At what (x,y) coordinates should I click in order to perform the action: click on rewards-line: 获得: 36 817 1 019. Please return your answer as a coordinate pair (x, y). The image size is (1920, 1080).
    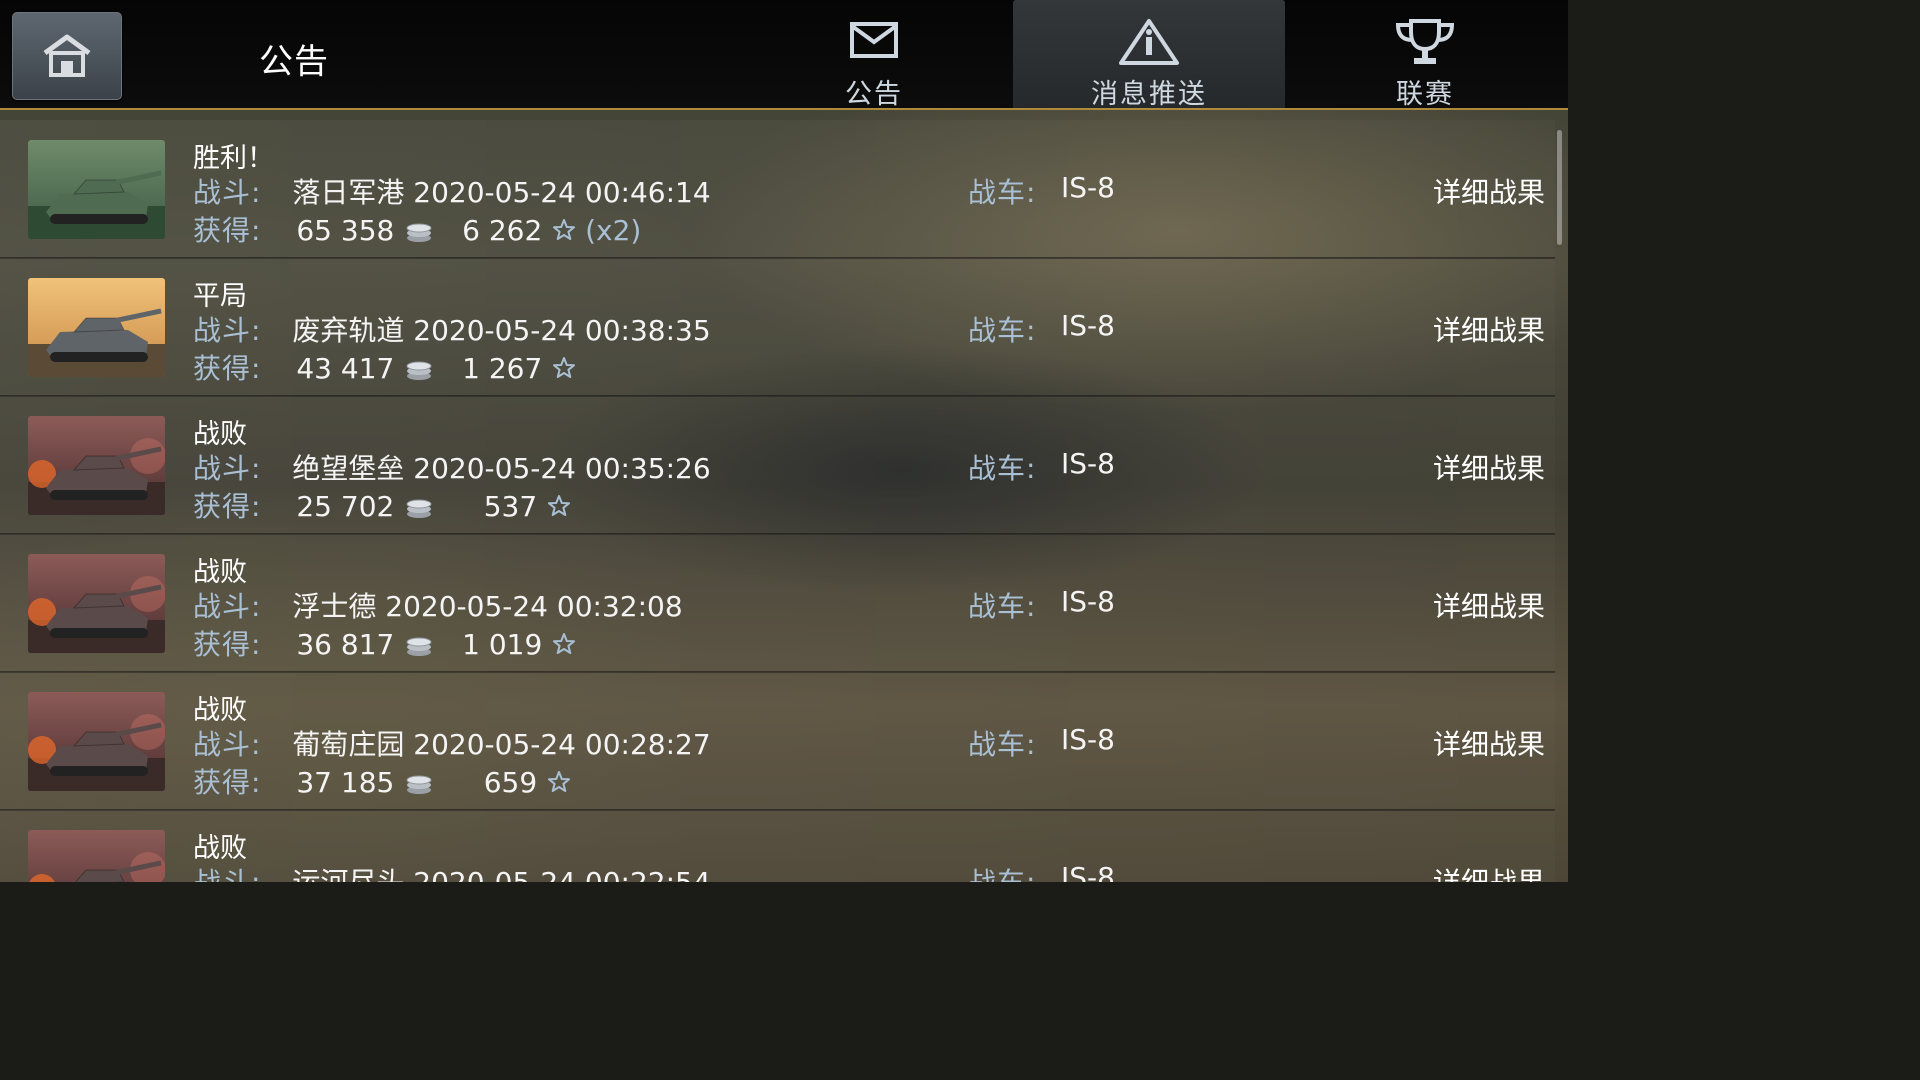
    Looking at the image, I should click on (384, 643).